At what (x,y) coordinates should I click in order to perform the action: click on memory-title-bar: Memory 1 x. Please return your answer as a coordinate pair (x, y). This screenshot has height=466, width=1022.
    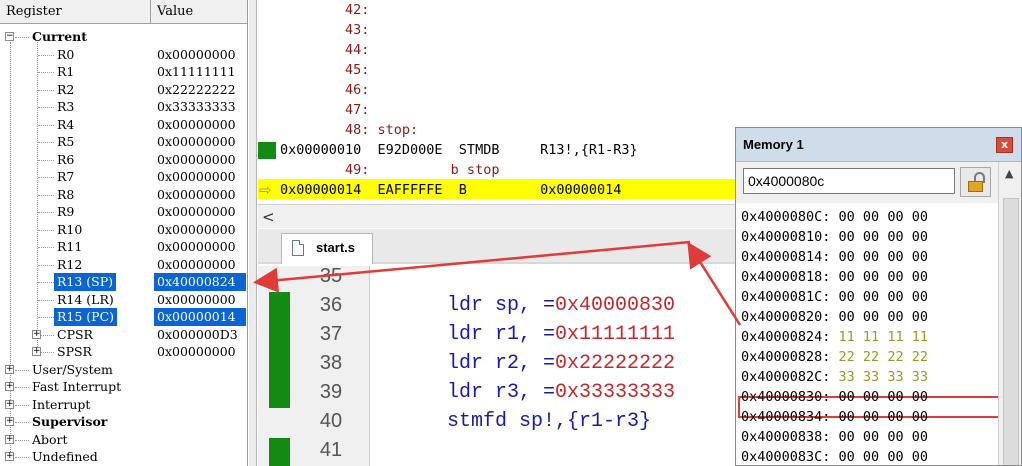
    Looking at the image, I should click on (878, 145).